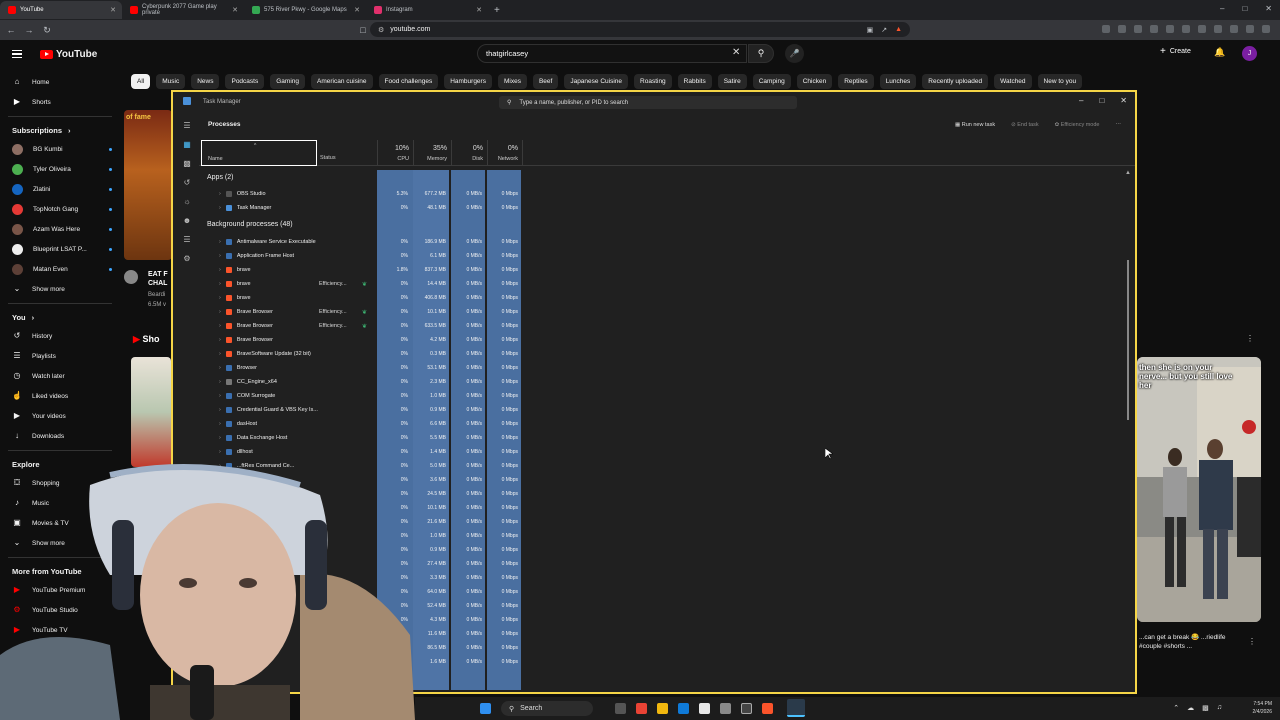 This screenshot has width=1280, height=720. What do you see at coordinates (1249, 53) in the screenshot?
I see `account-avatar: J` at bounding box center [1249, 53].